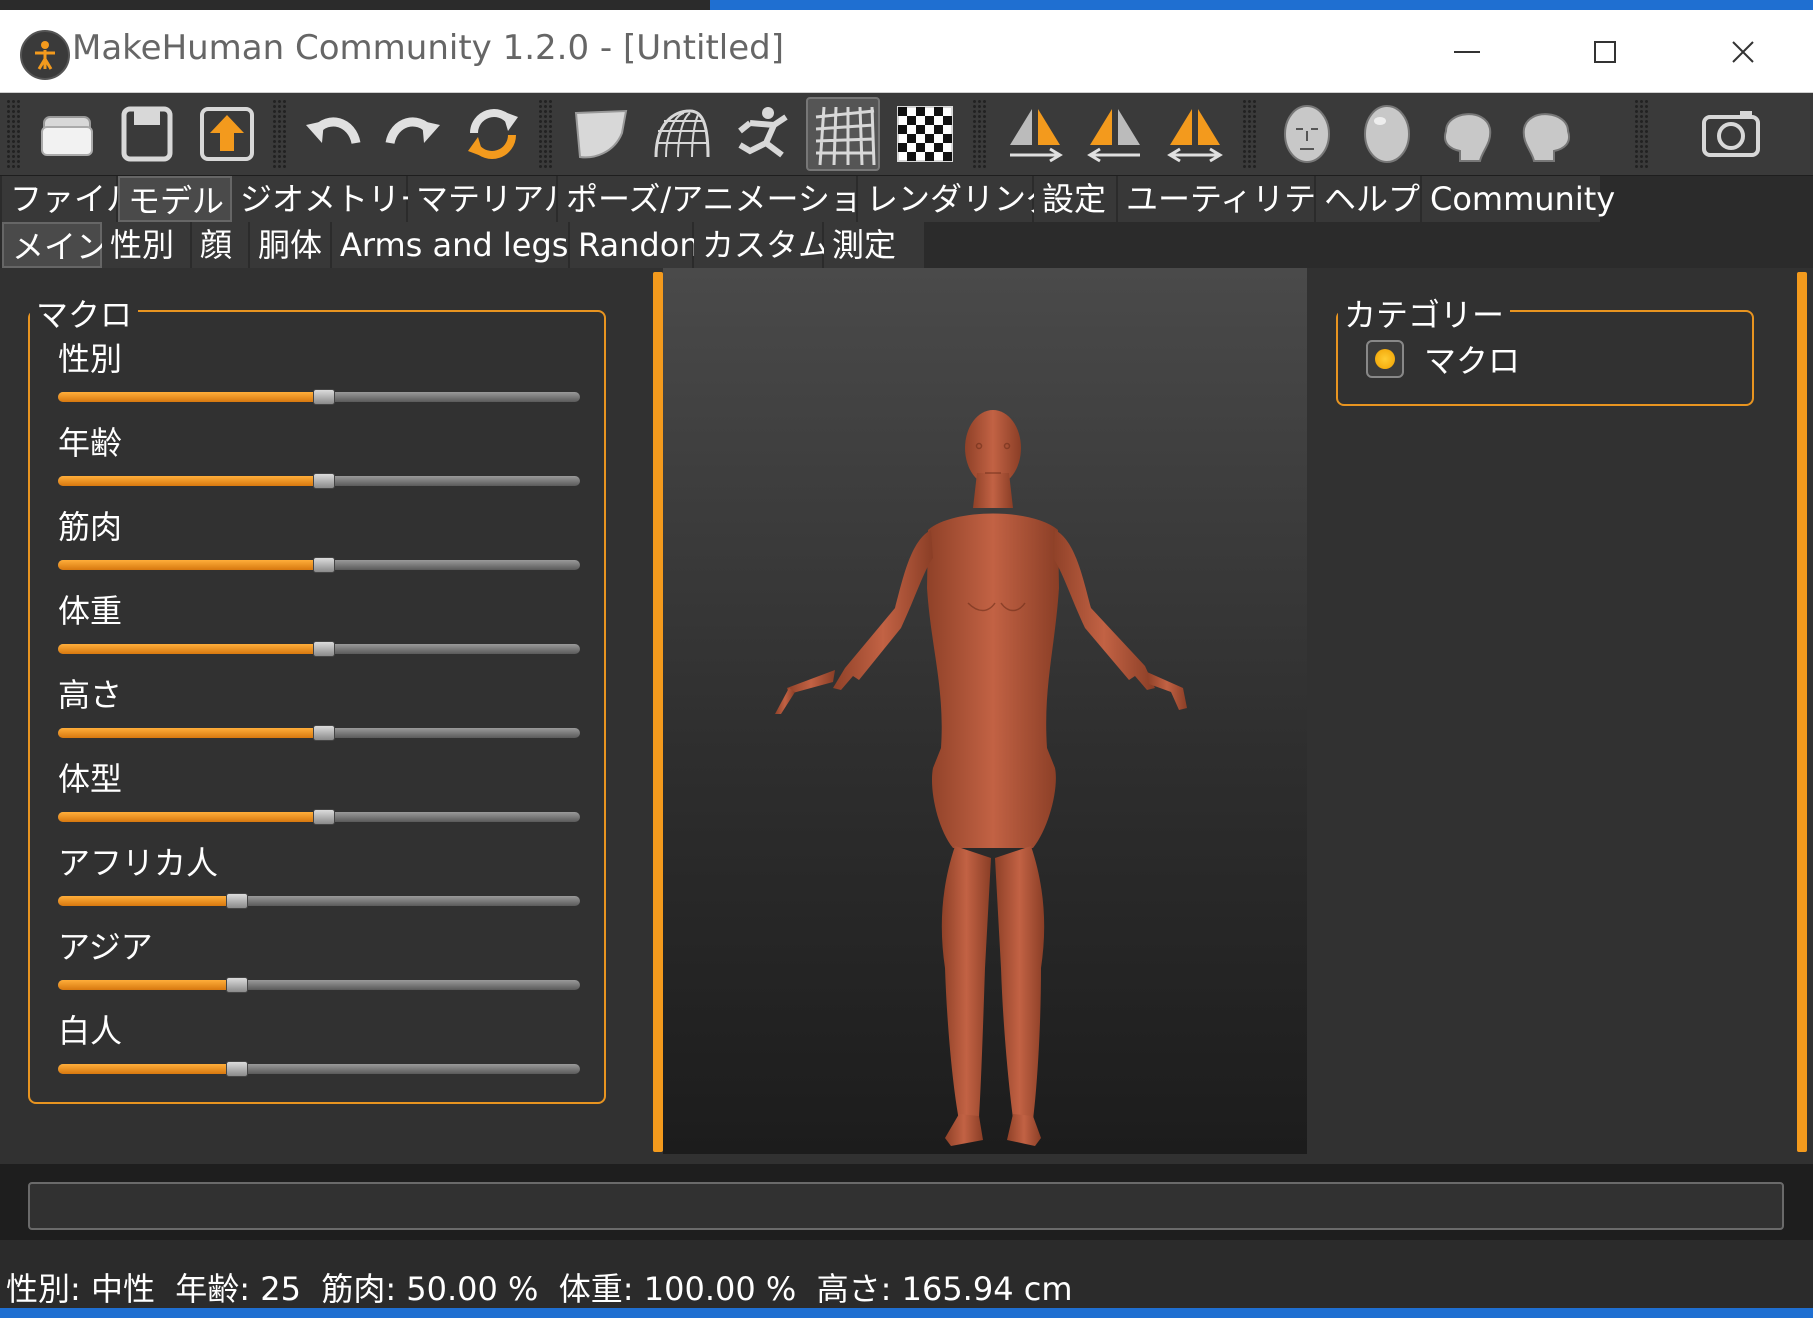  I want to click on category-group: カテゴリー マクロ, so click(1545, 348).